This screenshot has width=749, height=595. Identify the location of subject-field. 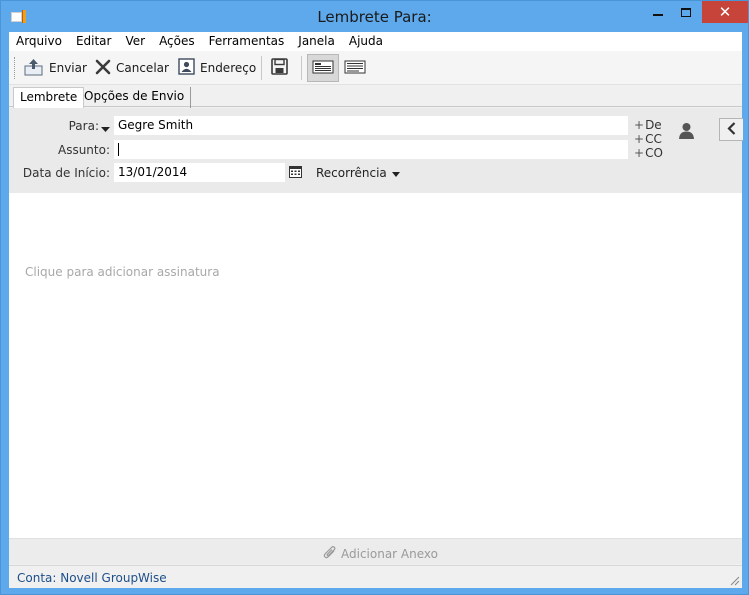
(371, 149).